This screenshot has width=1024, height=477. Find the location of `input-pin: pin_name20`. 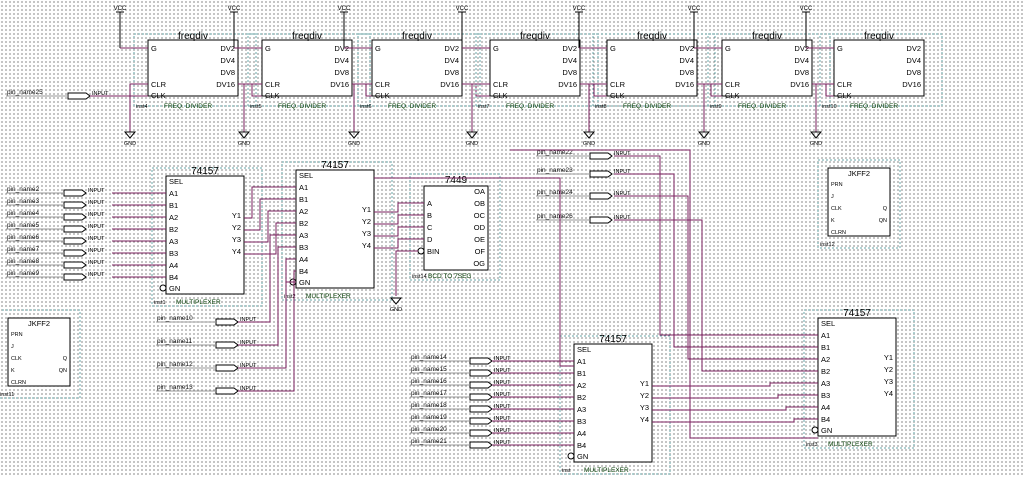

input-pin: pin_name20 is located at coordinates (429, 429).